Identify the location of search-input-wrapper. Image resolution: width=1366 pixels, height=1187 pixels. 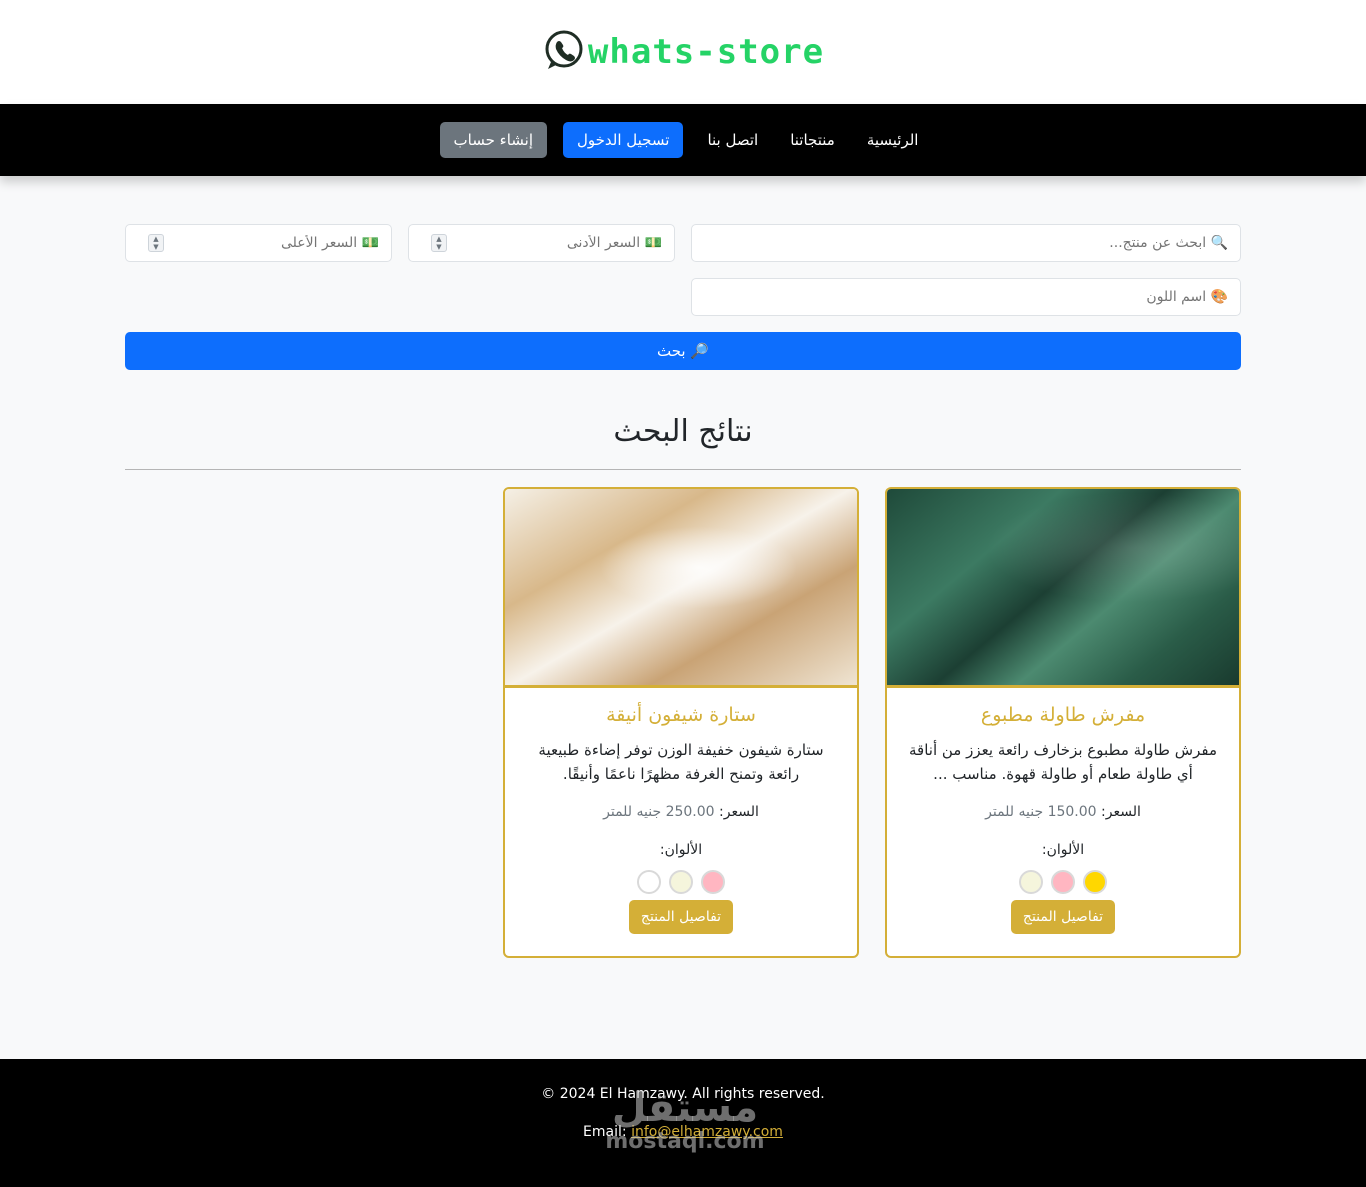
(966, 243).